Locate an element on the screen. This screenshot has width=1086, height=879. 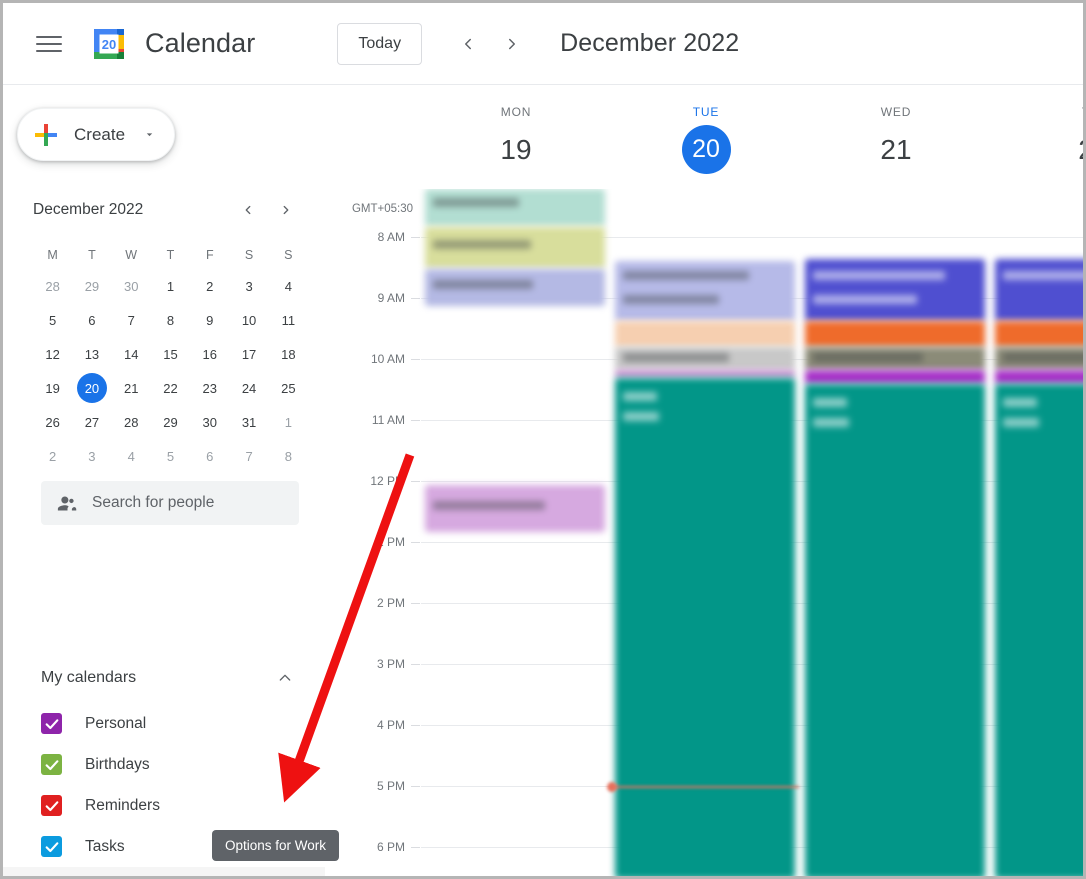
day-number: 19 is located at coordinates (516, 149).